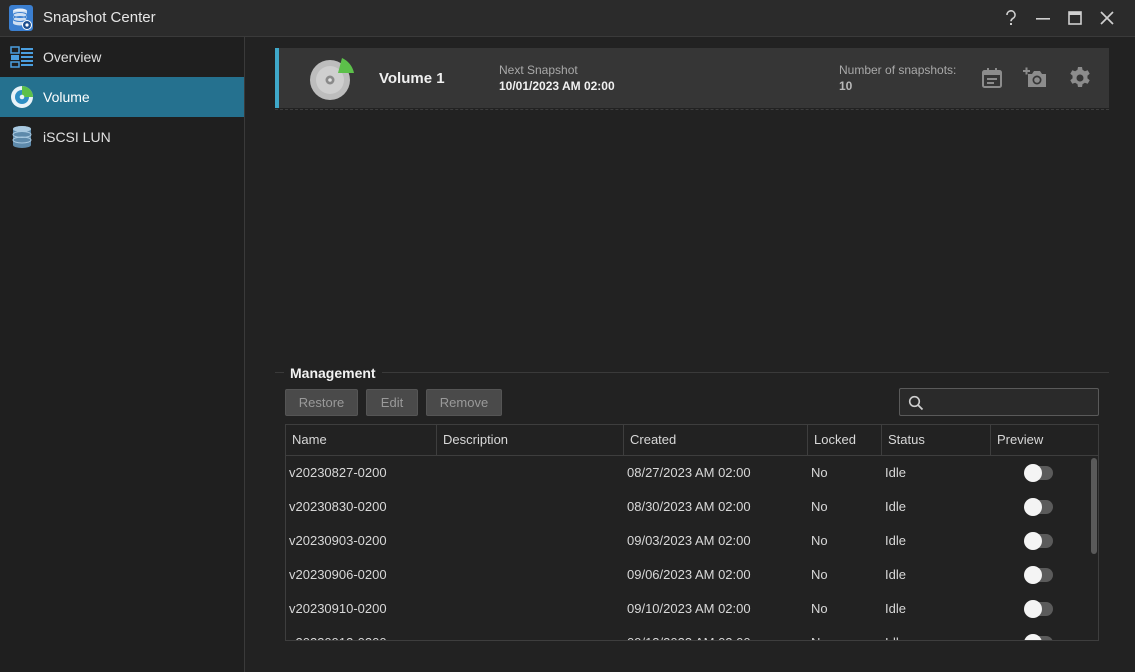  What do you see at coordinates (22, 97) in the screenshot?
I see `volume-icon` at bounding box center [22, 97].